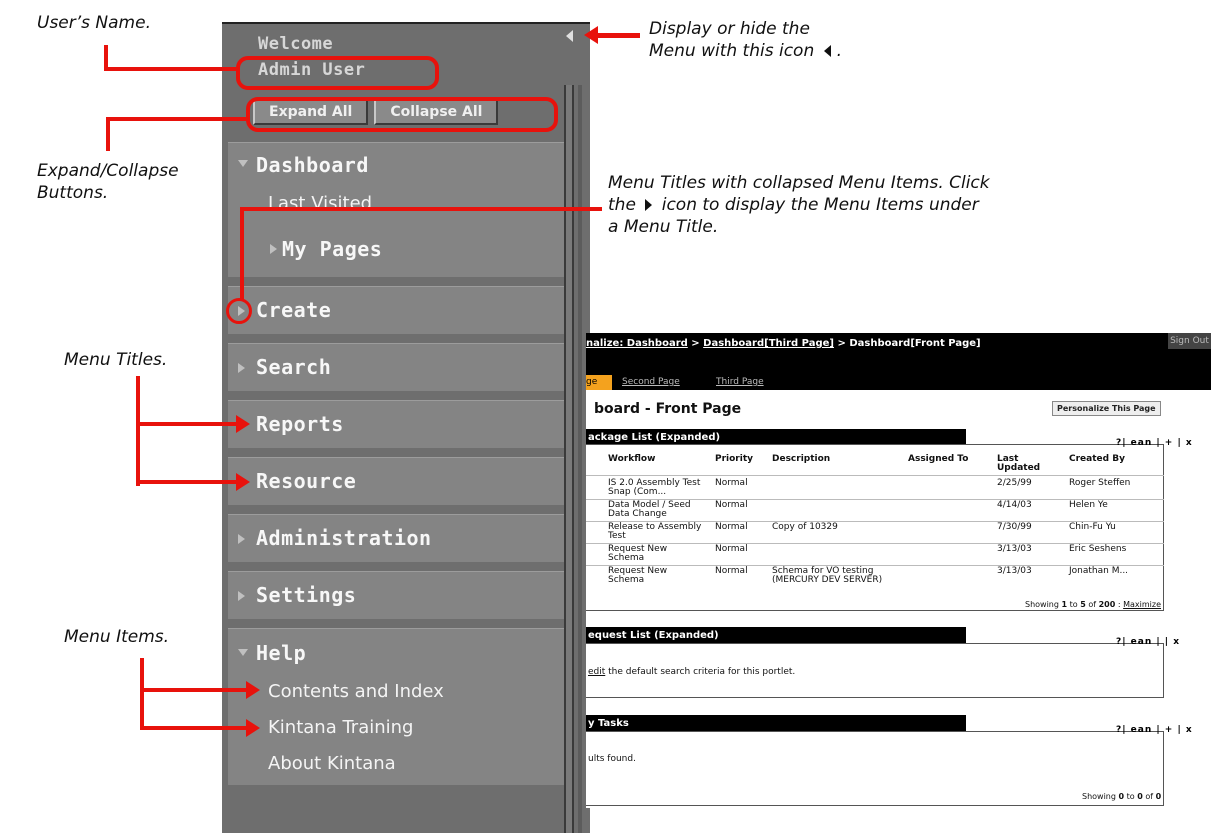  Describe the element at coordinates (569, 459) in the screenshot. I see `menu-splitter` at that location.